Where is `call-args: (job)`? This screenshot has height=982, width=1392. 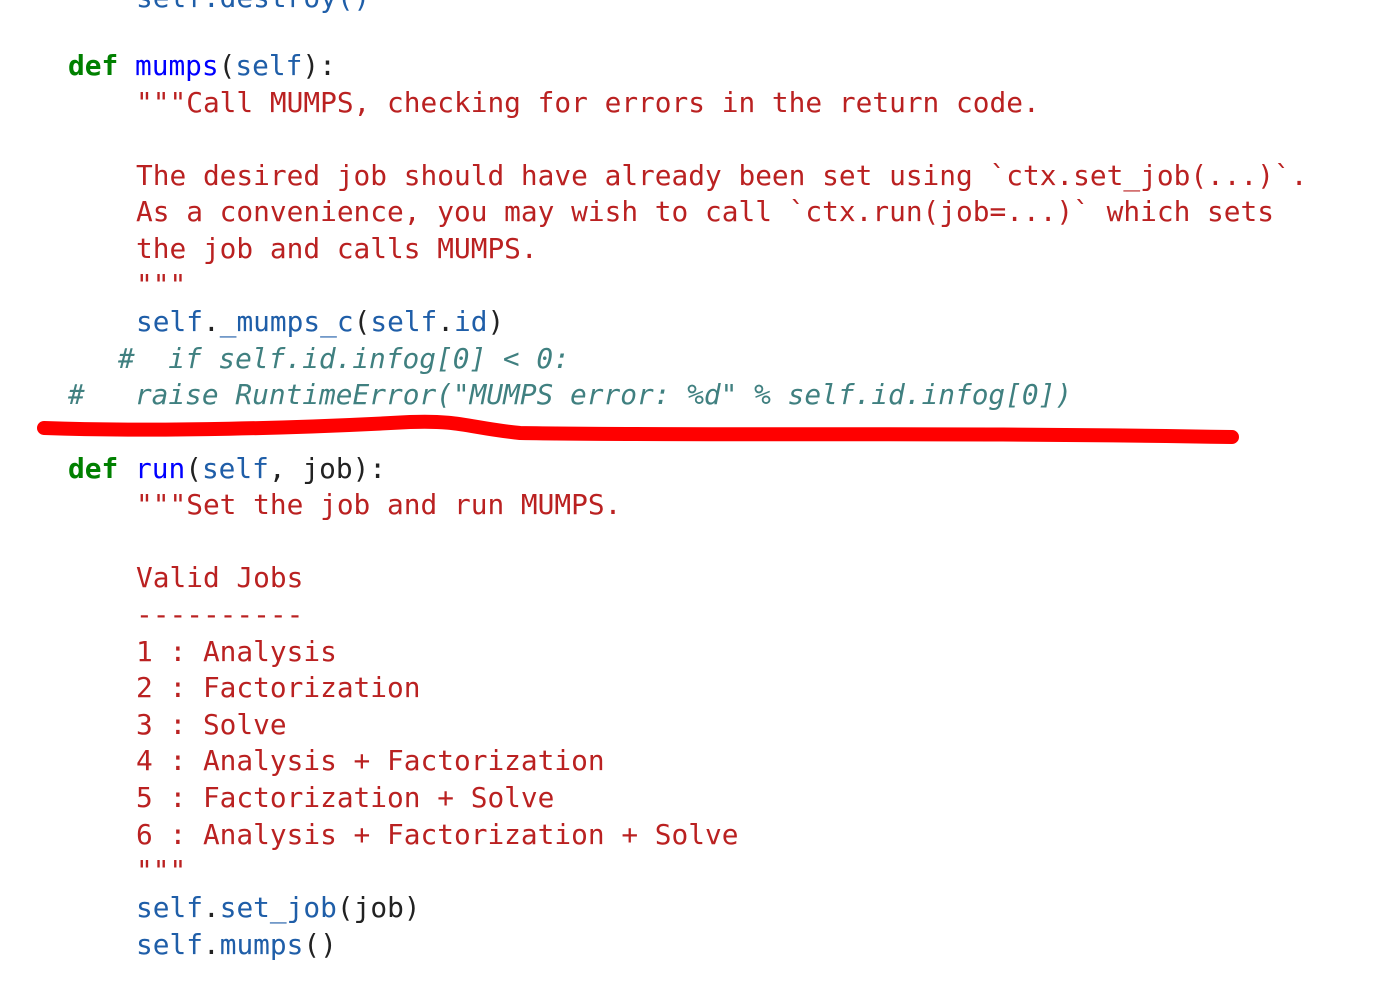
call-args: (job) is located at coordinates (378, 907).